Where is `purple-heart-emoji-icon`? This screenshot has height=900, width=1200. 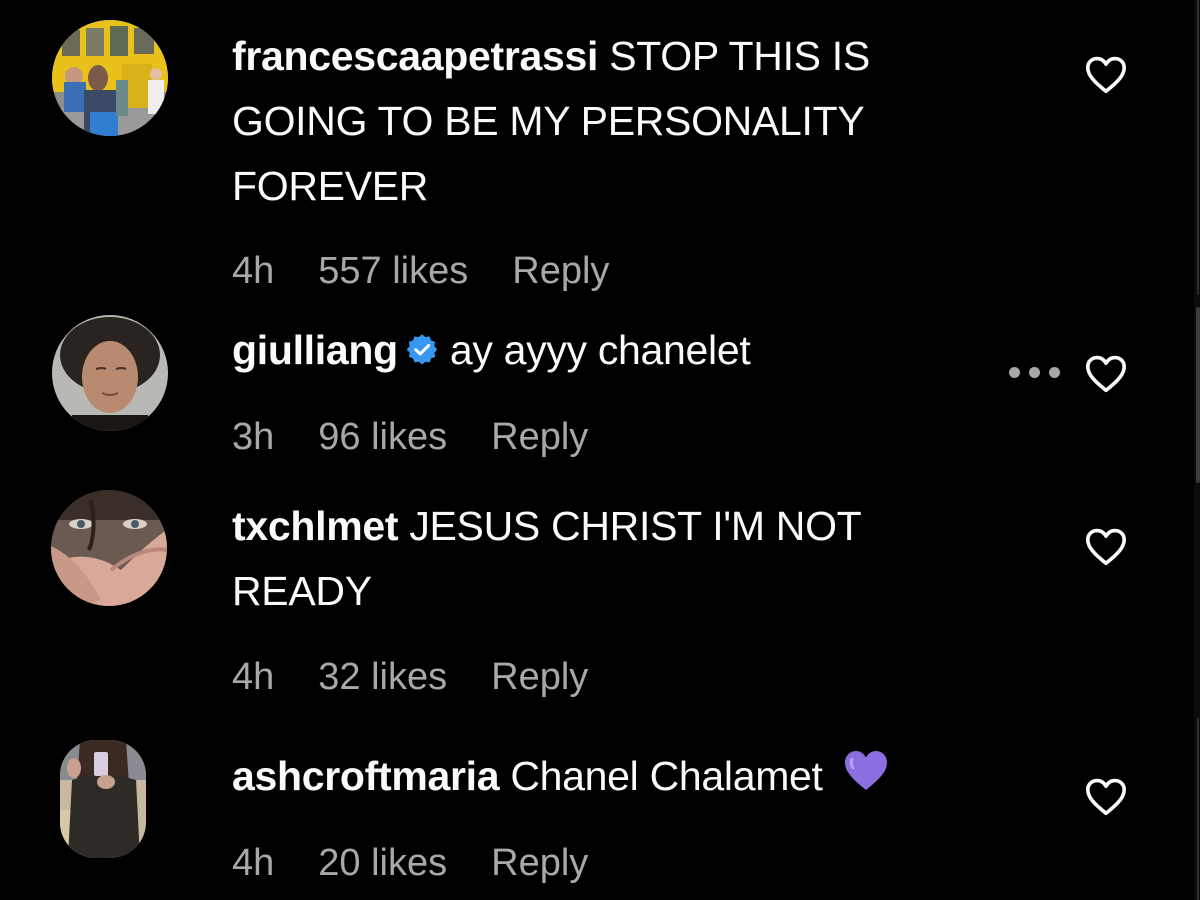 purple-heart-emoji-icon is located at coordinates (866, 768).